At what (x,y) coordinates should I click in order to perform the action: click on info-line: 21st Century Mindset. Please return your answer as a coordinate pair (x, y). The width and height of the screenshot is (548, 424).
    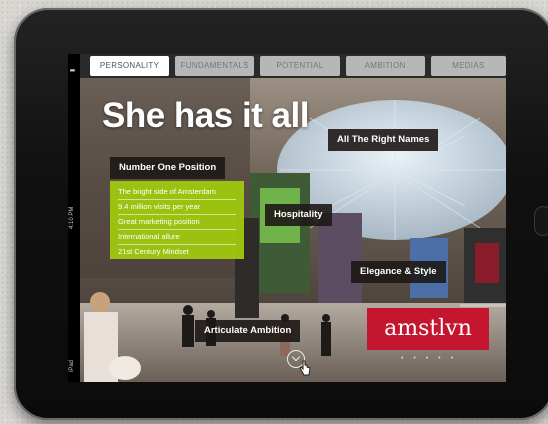
    Looking at the image, I should click on (153, 251).